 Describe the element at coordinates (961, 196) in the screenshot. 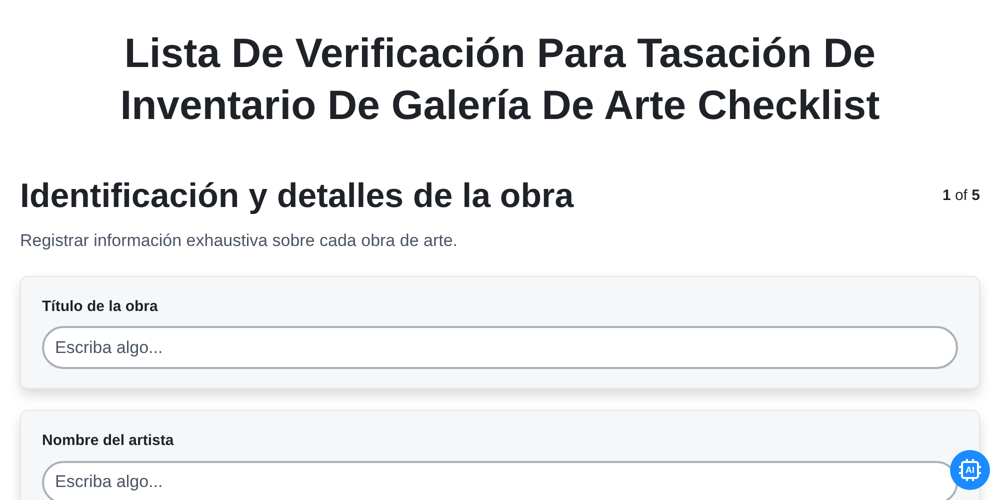

I see `step-counter: 1 of 5` at that location.